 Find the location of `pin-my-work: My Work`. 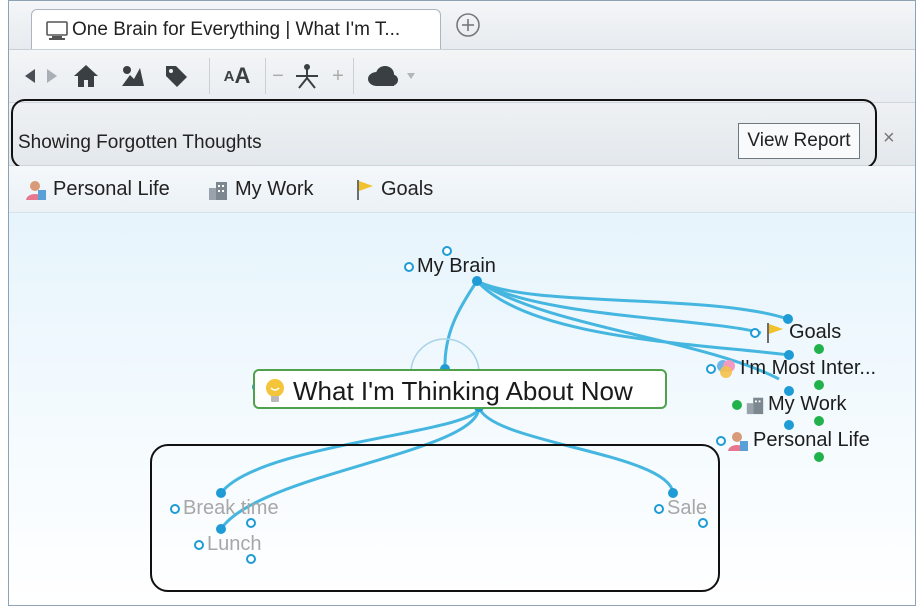

pin-my-work: My Work is located at coordinates (260, 189).